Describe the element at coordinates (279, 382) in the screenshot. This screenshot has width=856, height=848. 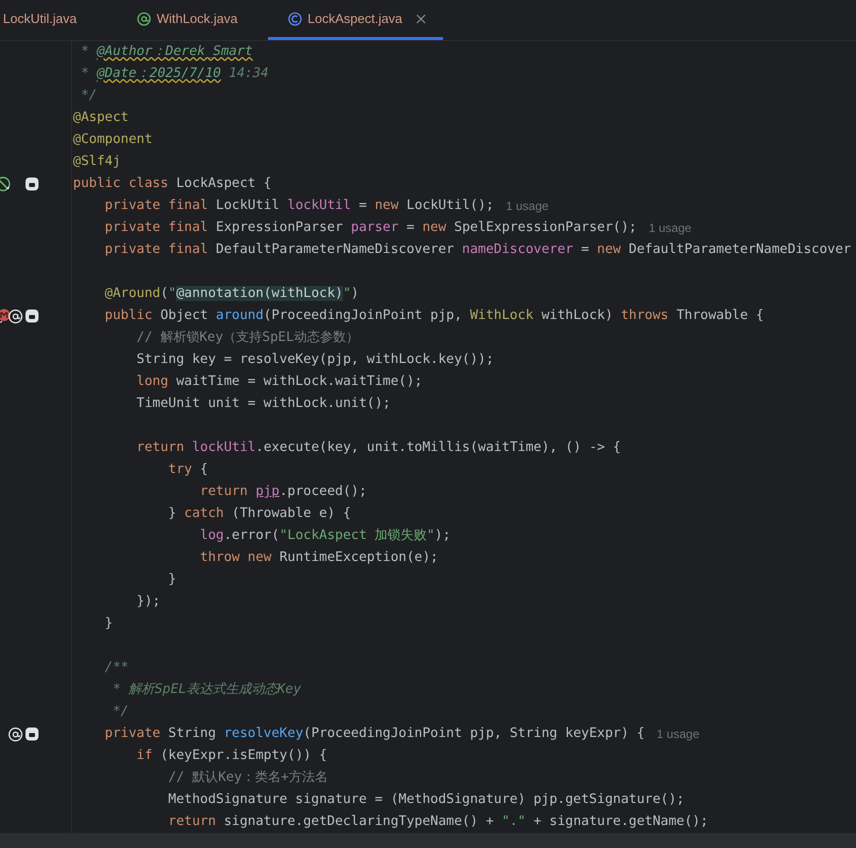
I see `code-line: long waitTime = withLock.waitTime();` at that location.